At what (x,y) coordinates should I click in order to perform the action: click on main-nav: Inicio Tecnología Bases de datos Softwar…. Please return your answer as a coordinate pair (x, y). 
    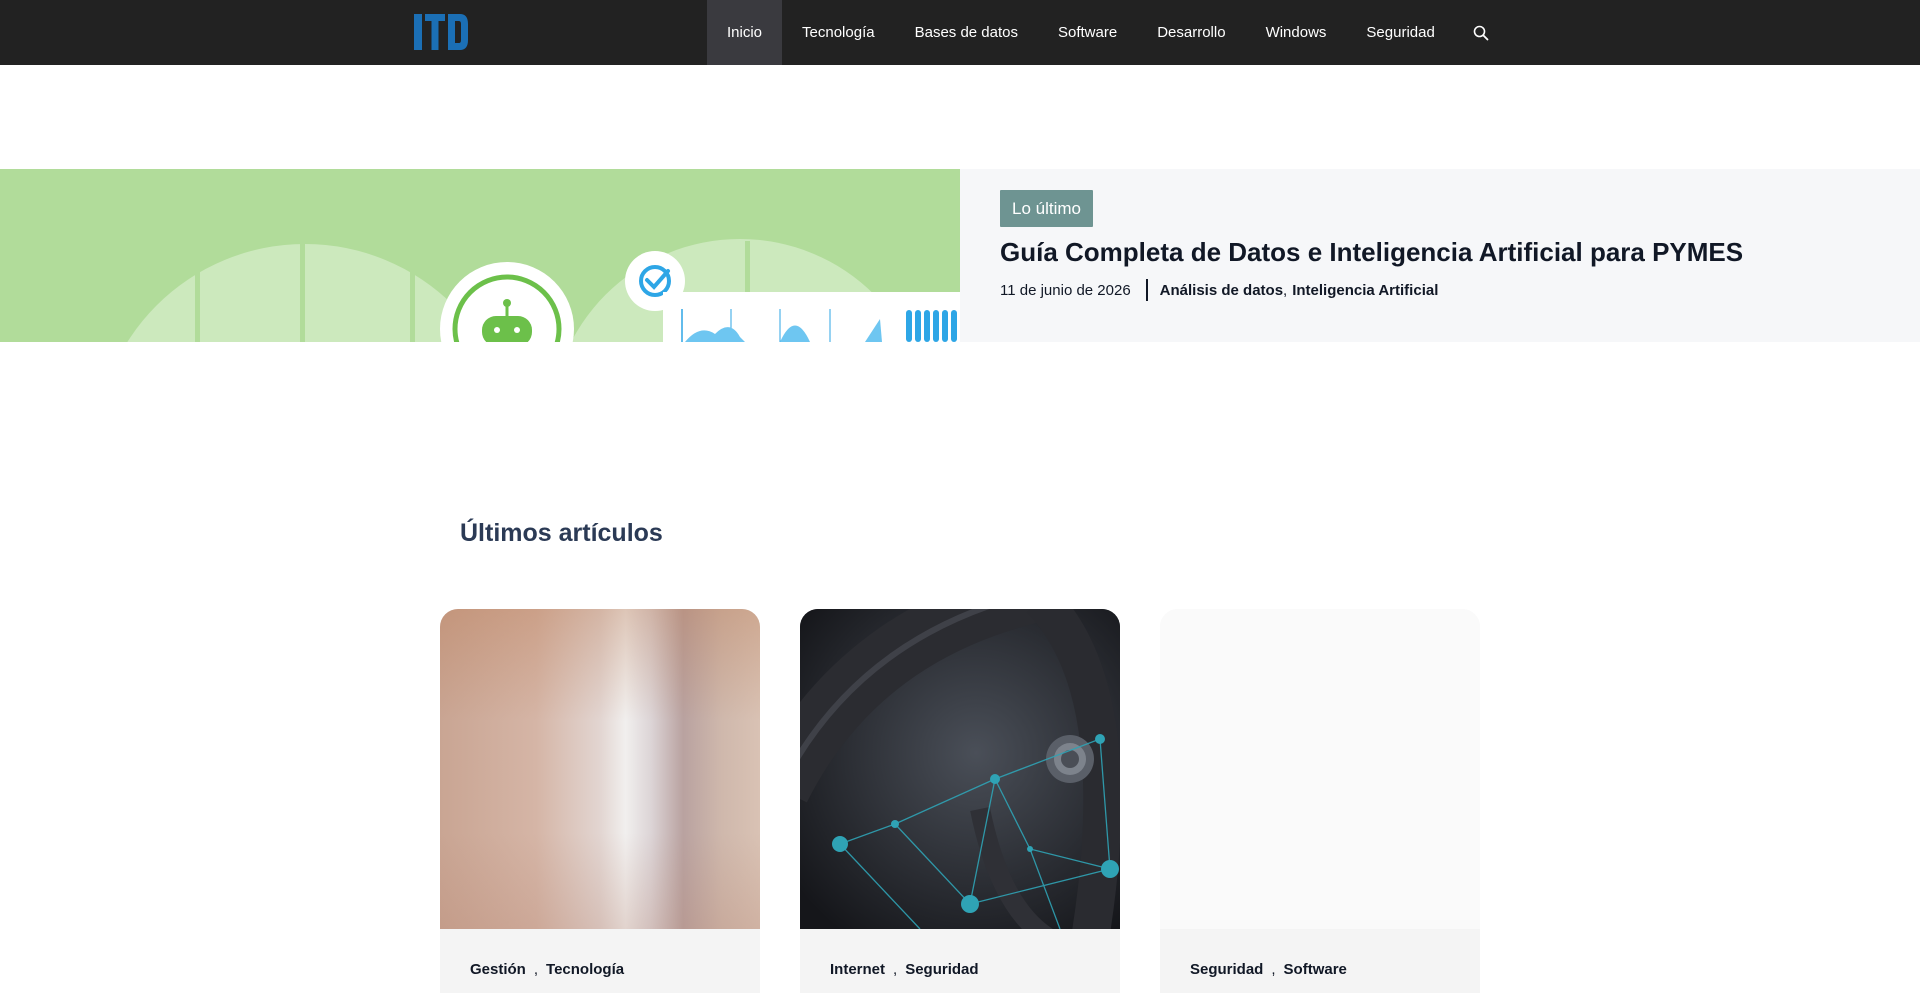
    Looking at the image, I should click on (1107, 32).